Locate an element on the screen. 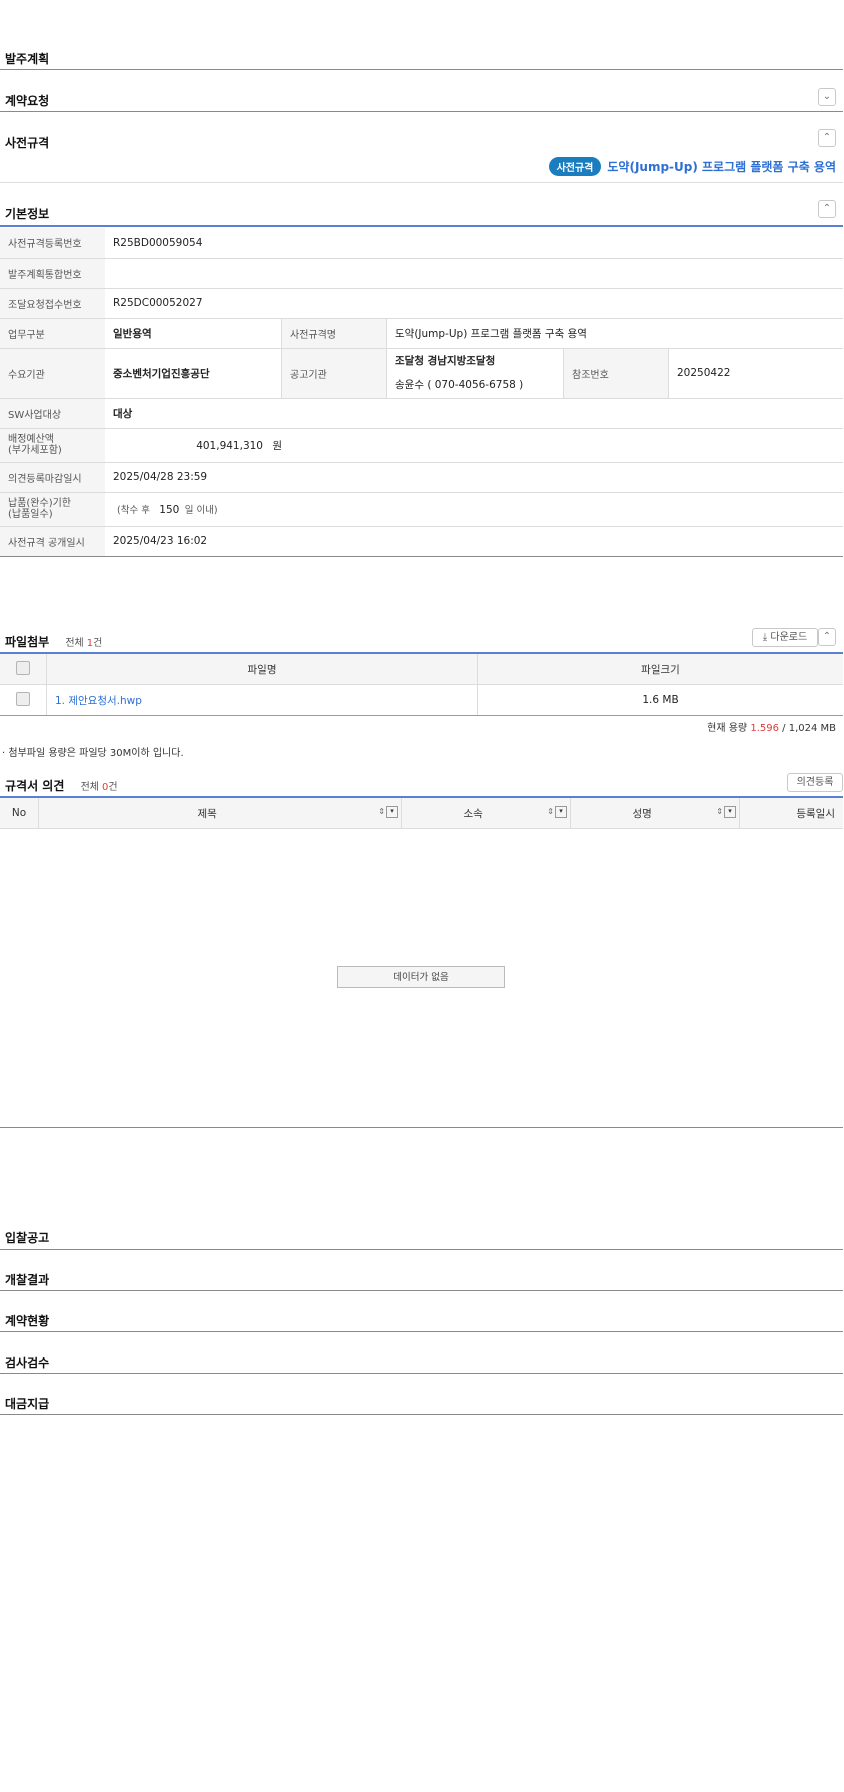 This screenshot has height=1792, width=844. download-button: ⤓ 다운로드 is located at coordinates (785, 637).